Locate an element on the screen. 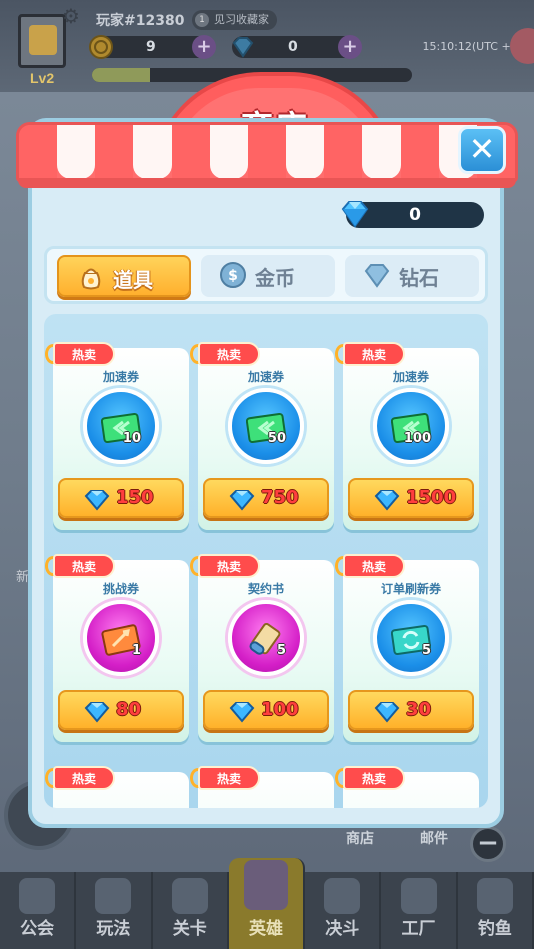 The width and height of the screenshot is (534, 949). nav-label: 公会 is located at coordinates (37, 929).